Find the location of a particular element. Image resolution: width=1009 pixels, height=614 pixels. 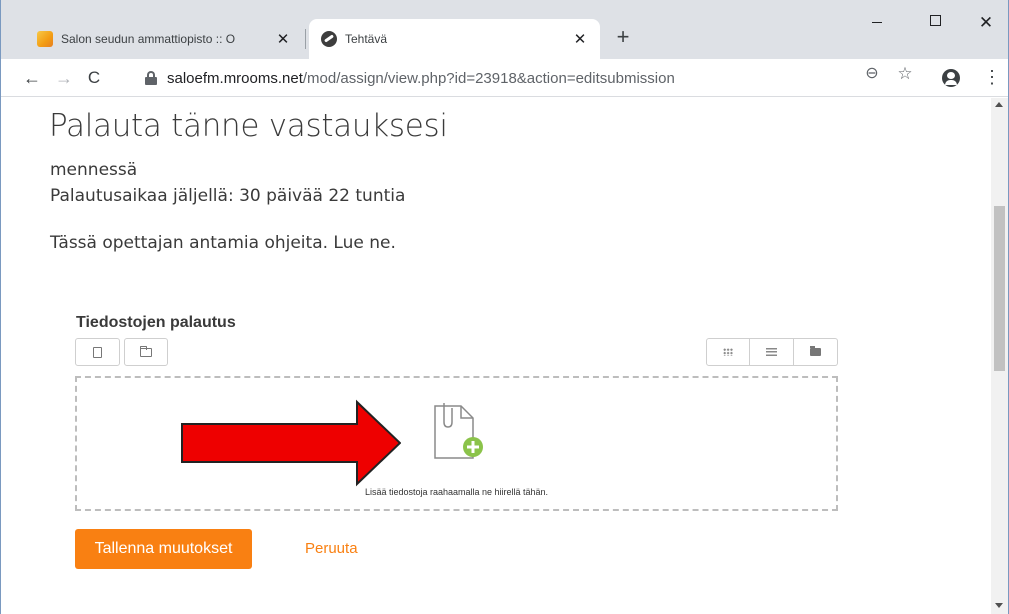

moodle-favicon-icon is located at coordinates (45, 39).